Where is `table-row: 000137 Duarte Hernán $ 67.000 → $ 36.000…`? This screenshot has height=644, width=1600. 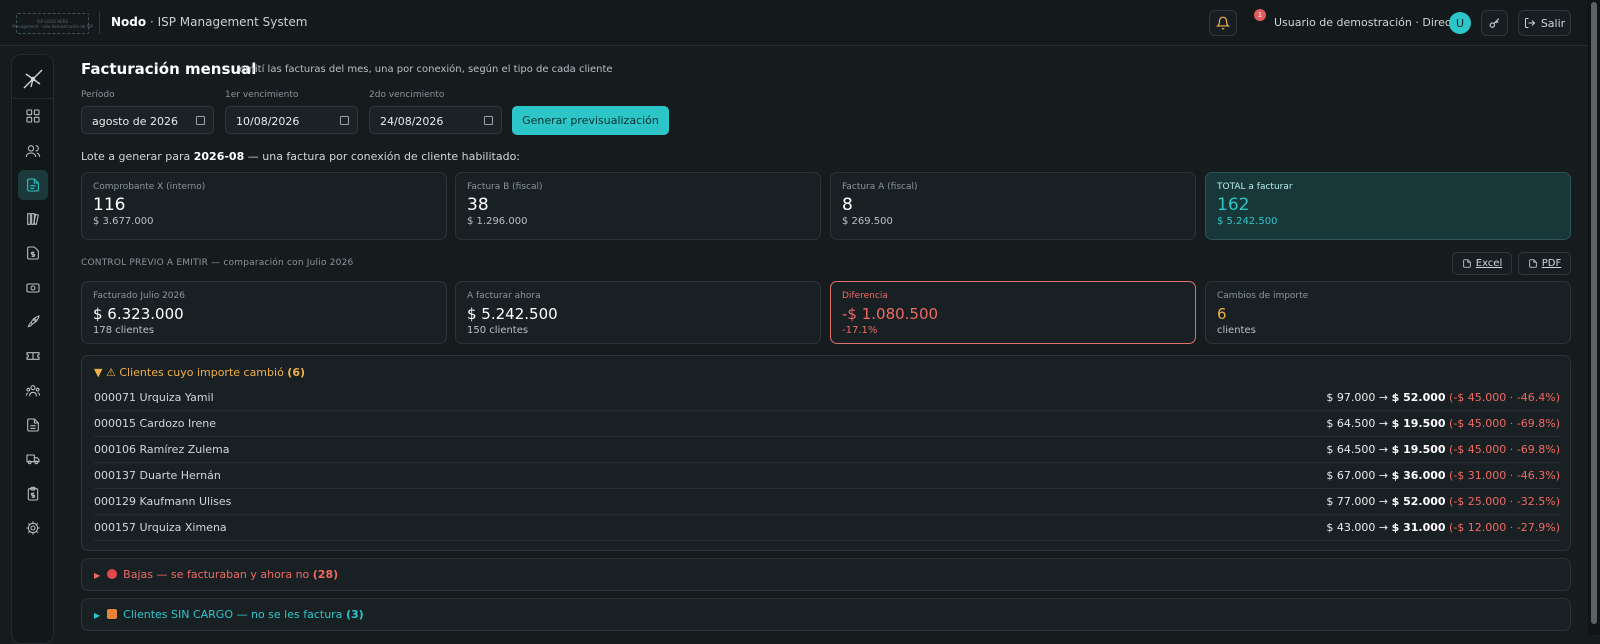
table-row: 000137 Duarte Hernán $ 67.000 → $ 36.000… is located at coordinates (827, 476).